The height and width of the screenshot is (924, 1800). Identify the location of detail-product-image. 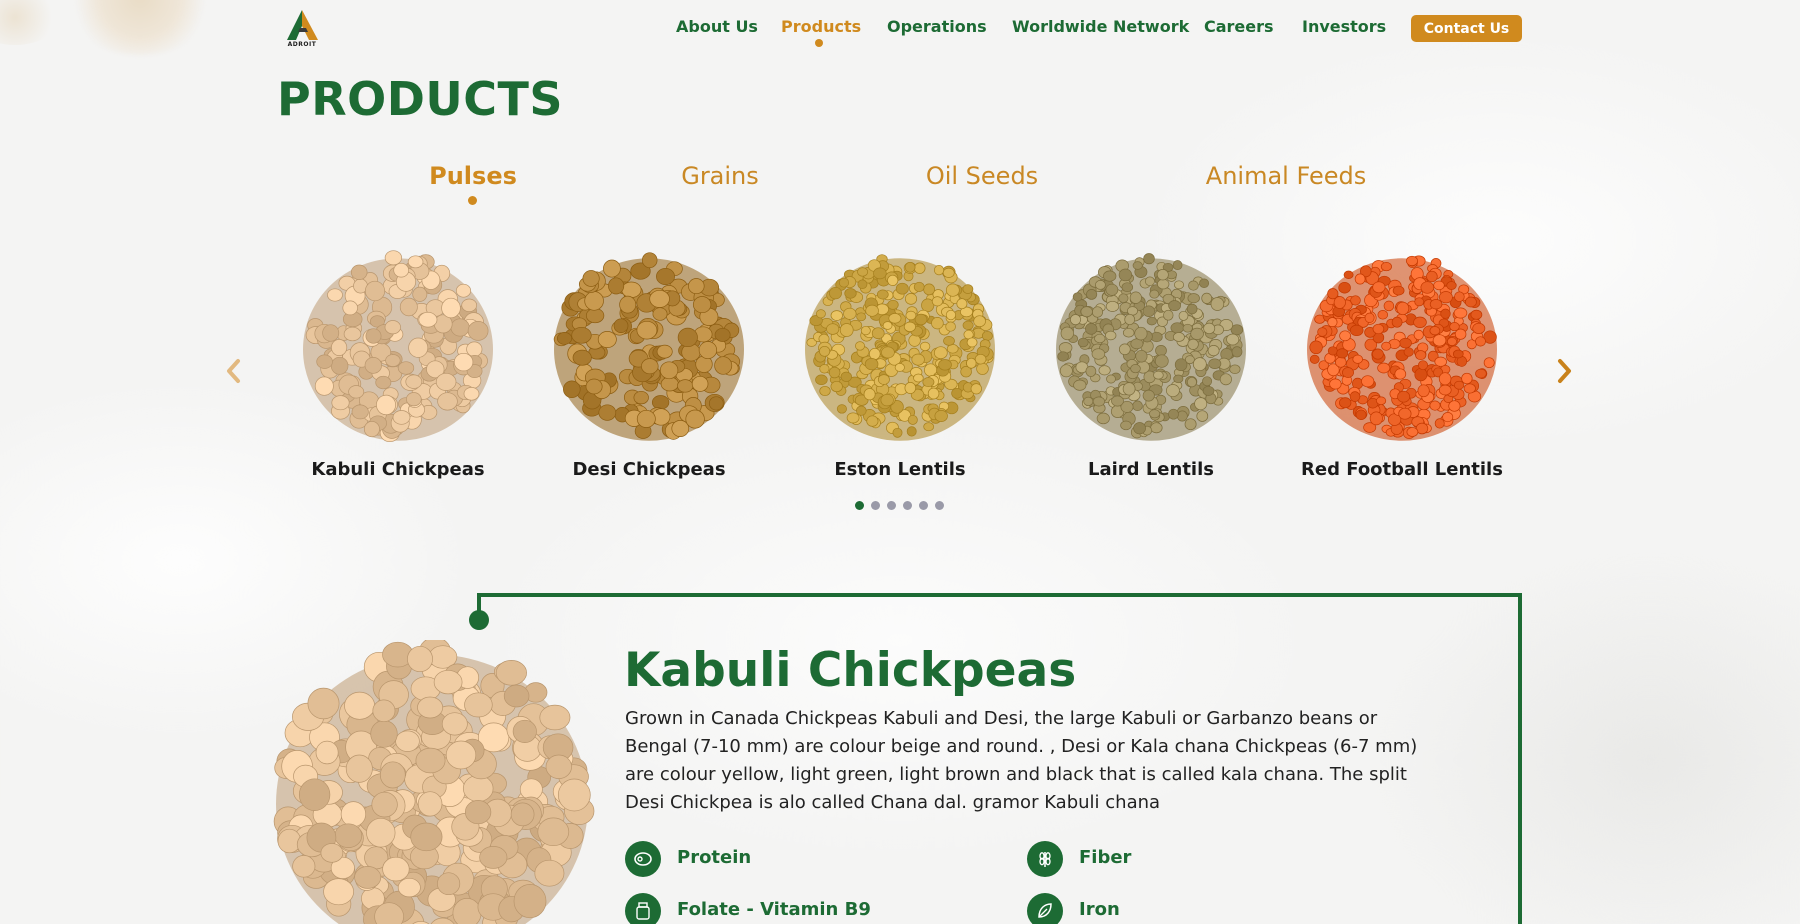
(434, 782).